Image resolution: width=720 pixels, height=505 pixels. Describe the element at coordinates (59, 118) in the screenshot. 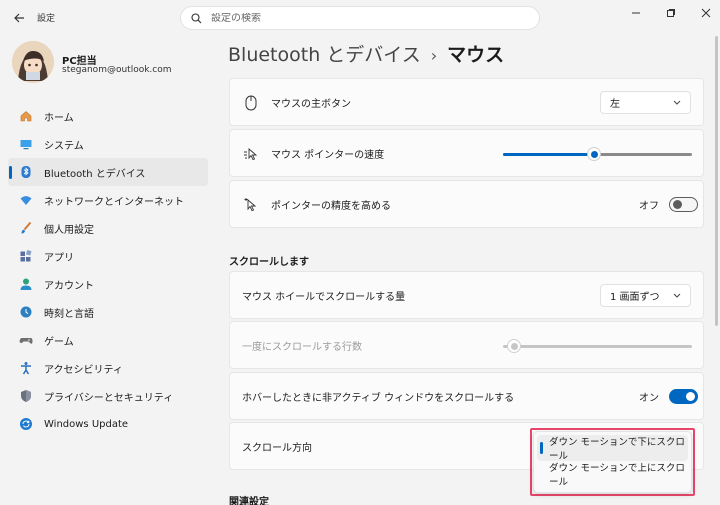

I see `sidebar-item-label: ホーム` at that location.